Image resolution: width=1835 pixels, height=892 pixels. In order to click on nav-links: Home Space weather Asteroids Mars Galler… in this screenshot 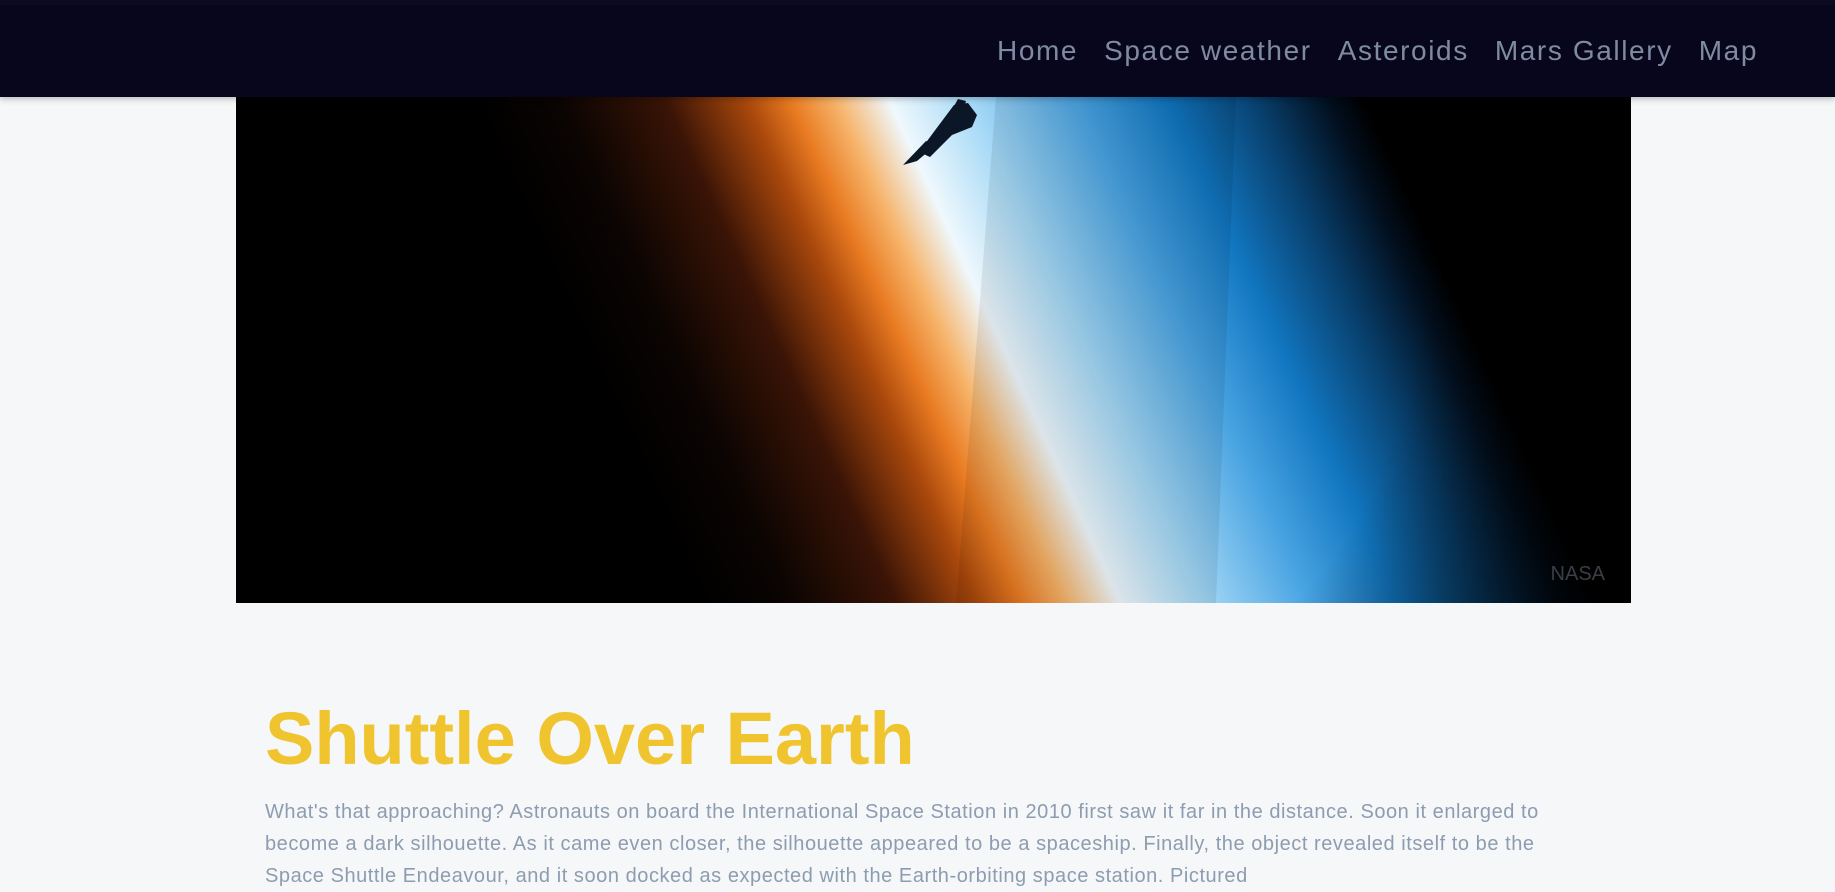, I will do `click(1377, 51)`.